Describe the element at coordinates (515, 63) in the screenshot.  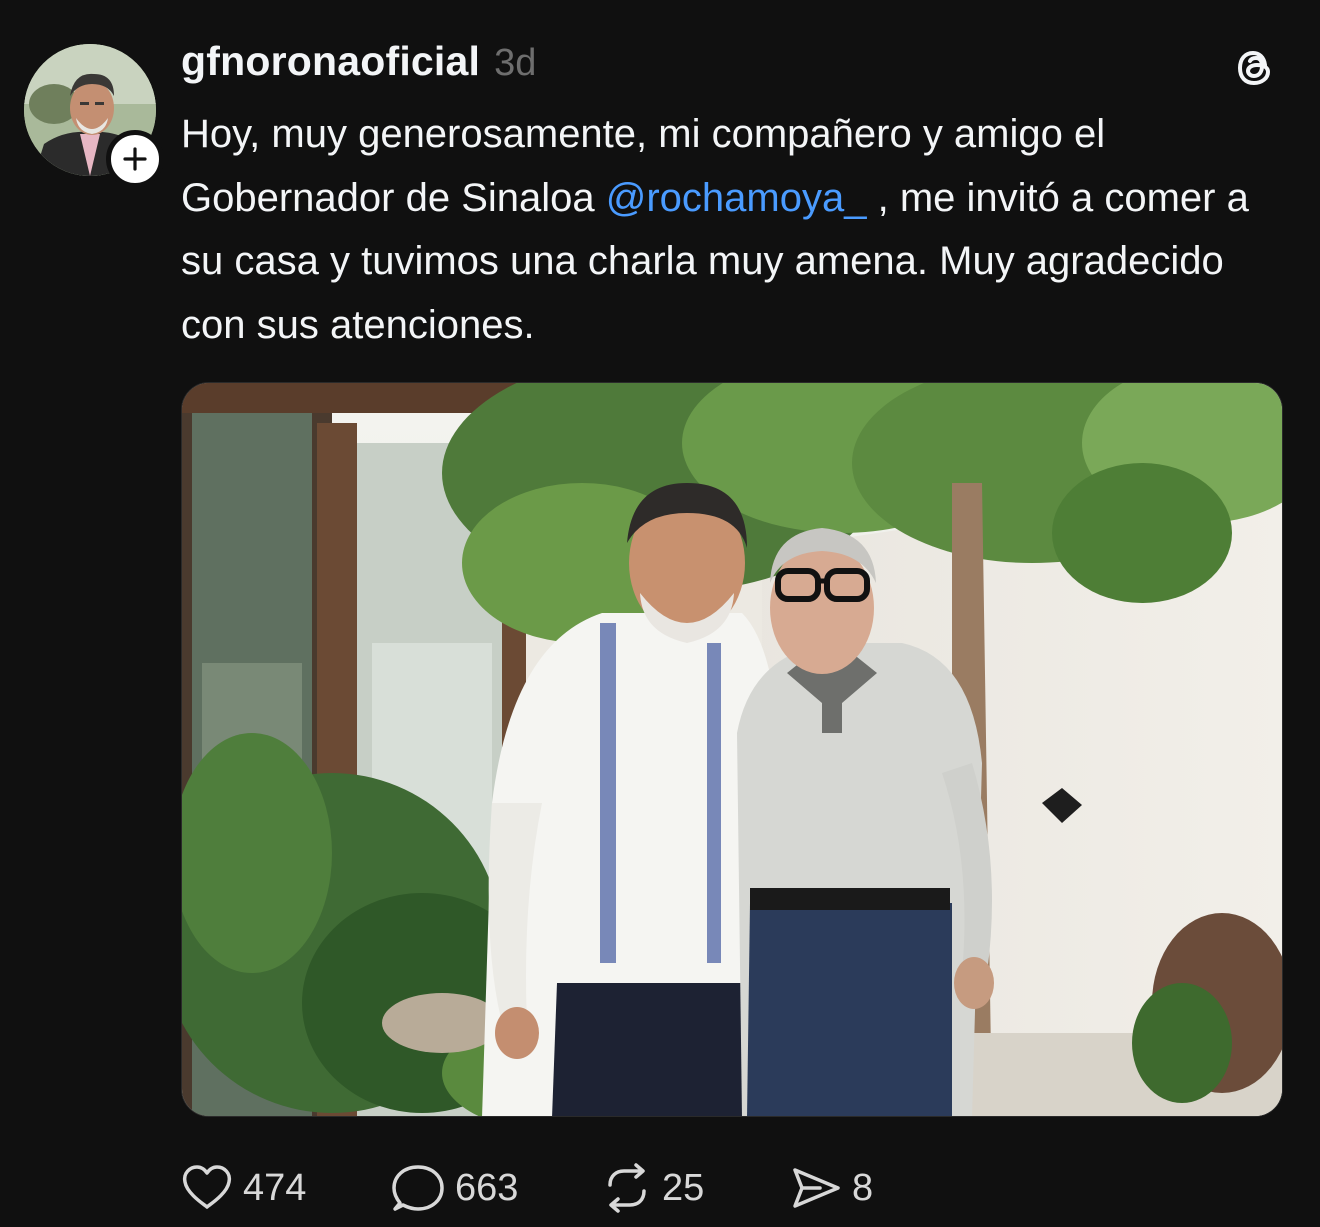
I see `post-timestamp: 3d` at that location.